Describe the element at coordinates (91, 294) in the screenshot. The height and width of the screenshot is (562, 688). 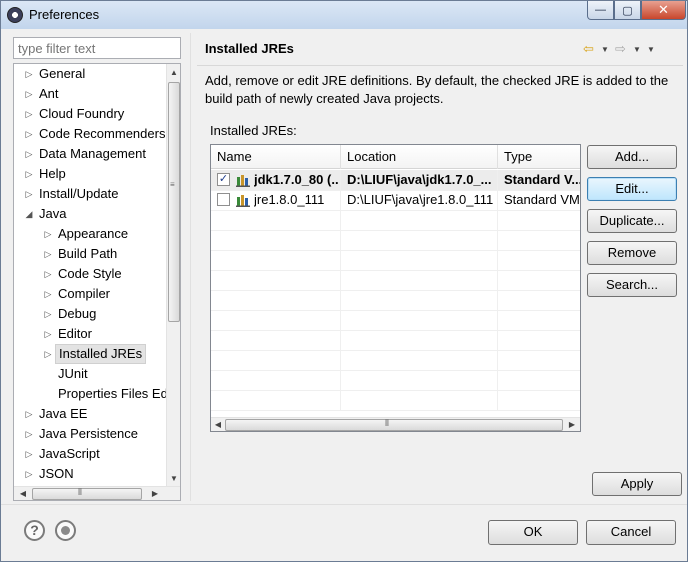
I see `tree-item: ▷ Compiler` at that location.